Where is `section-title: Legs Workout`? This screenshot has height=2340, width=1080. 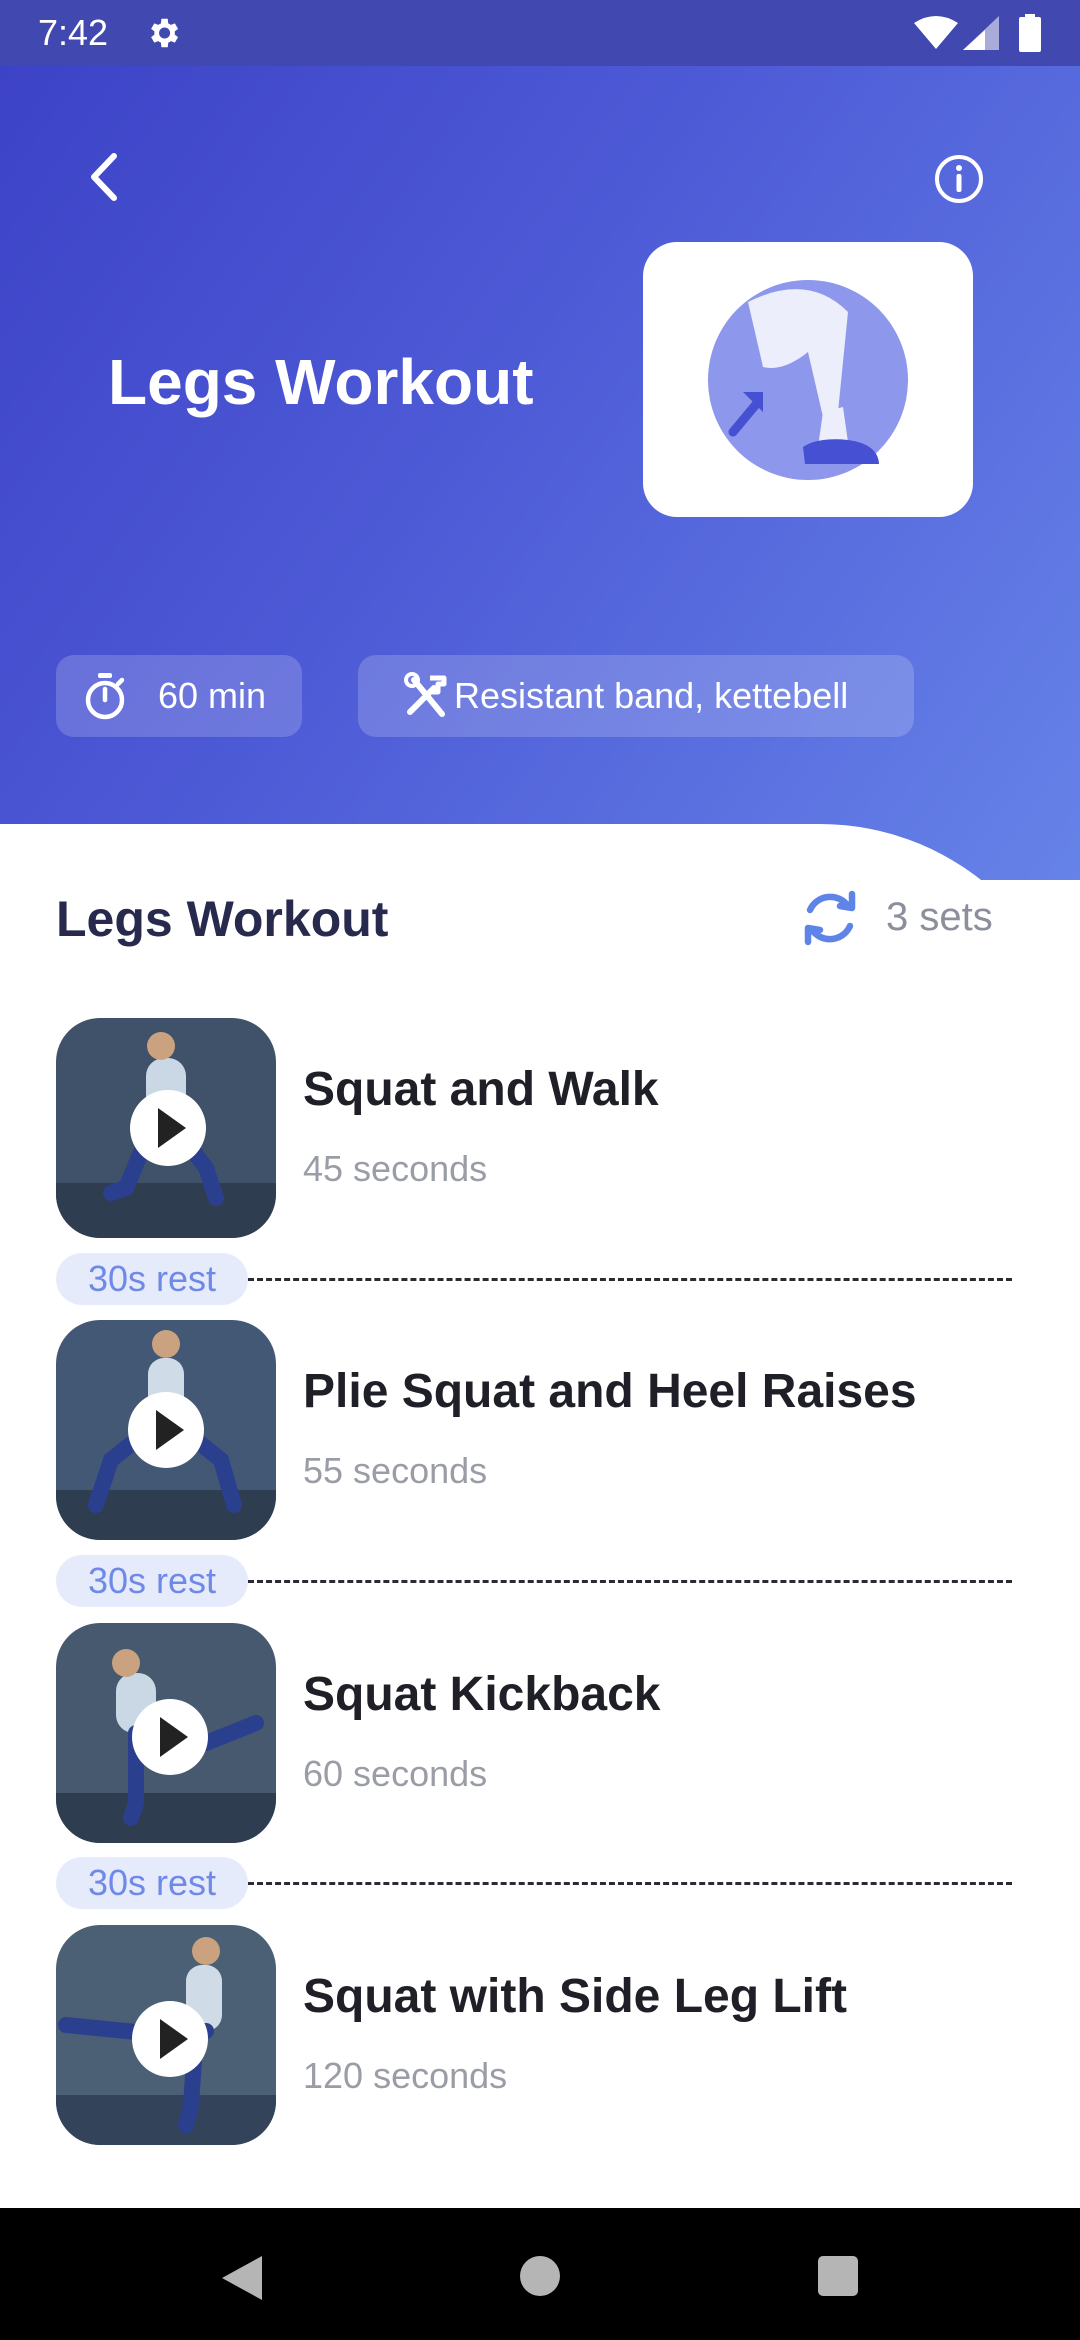
section-title: Legs Workout is located at coordinates (222, 919).